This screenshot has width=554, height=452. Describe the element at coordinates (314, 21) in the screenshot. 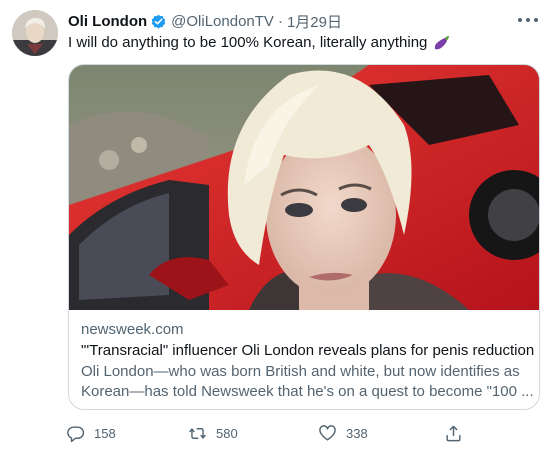

I see `tweet-date: 1月29日` at that location.